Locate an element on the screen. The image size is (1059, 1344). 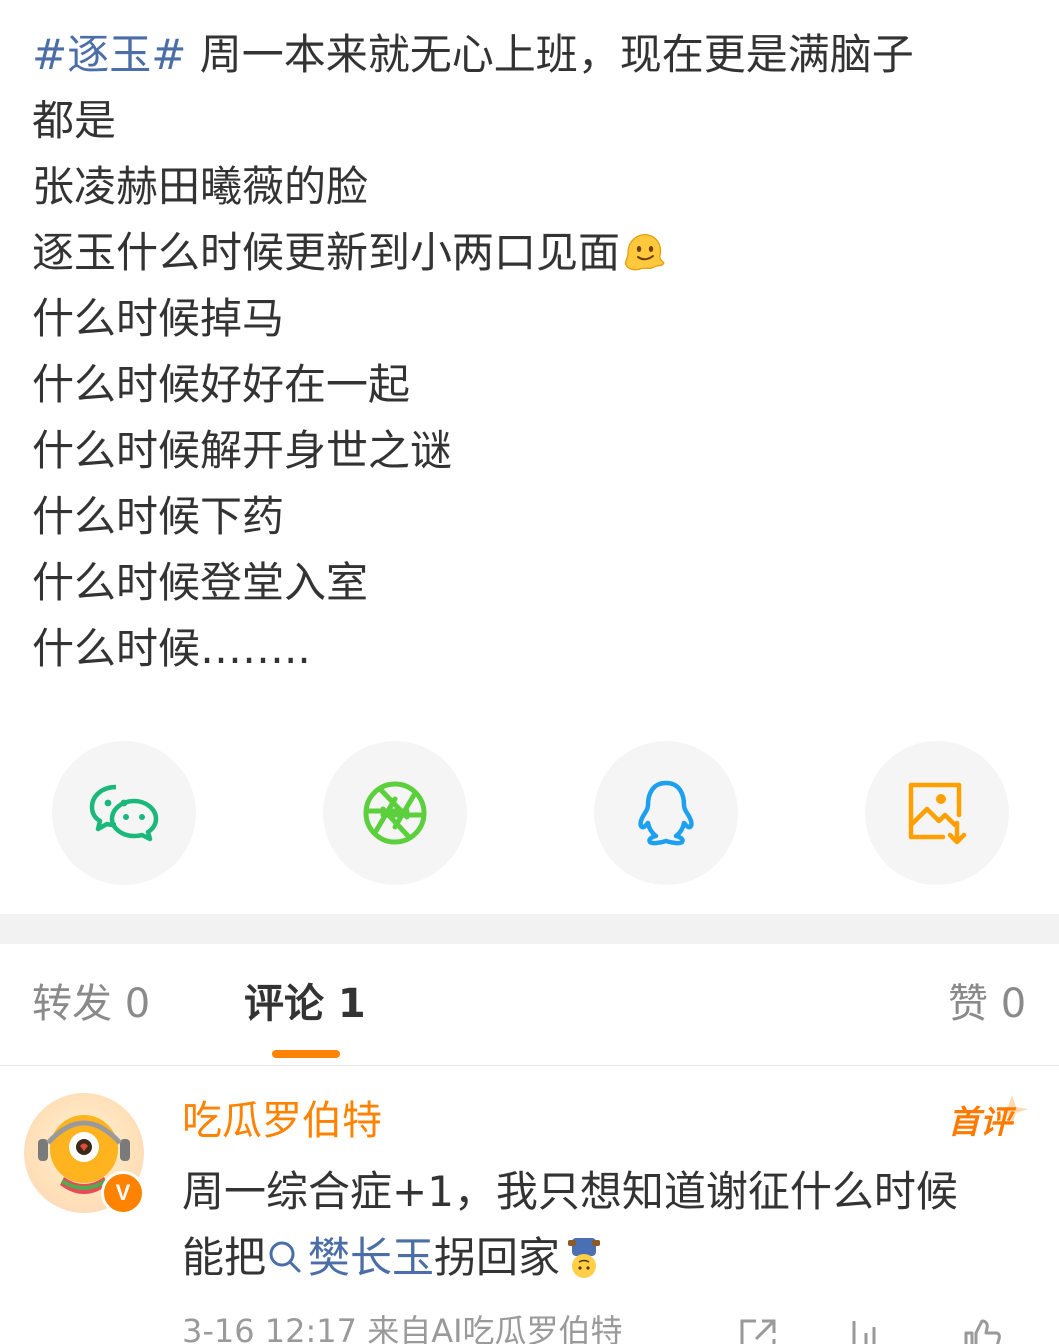
post-line-8: 什么时候下药 is located at coordinates (158, 516).